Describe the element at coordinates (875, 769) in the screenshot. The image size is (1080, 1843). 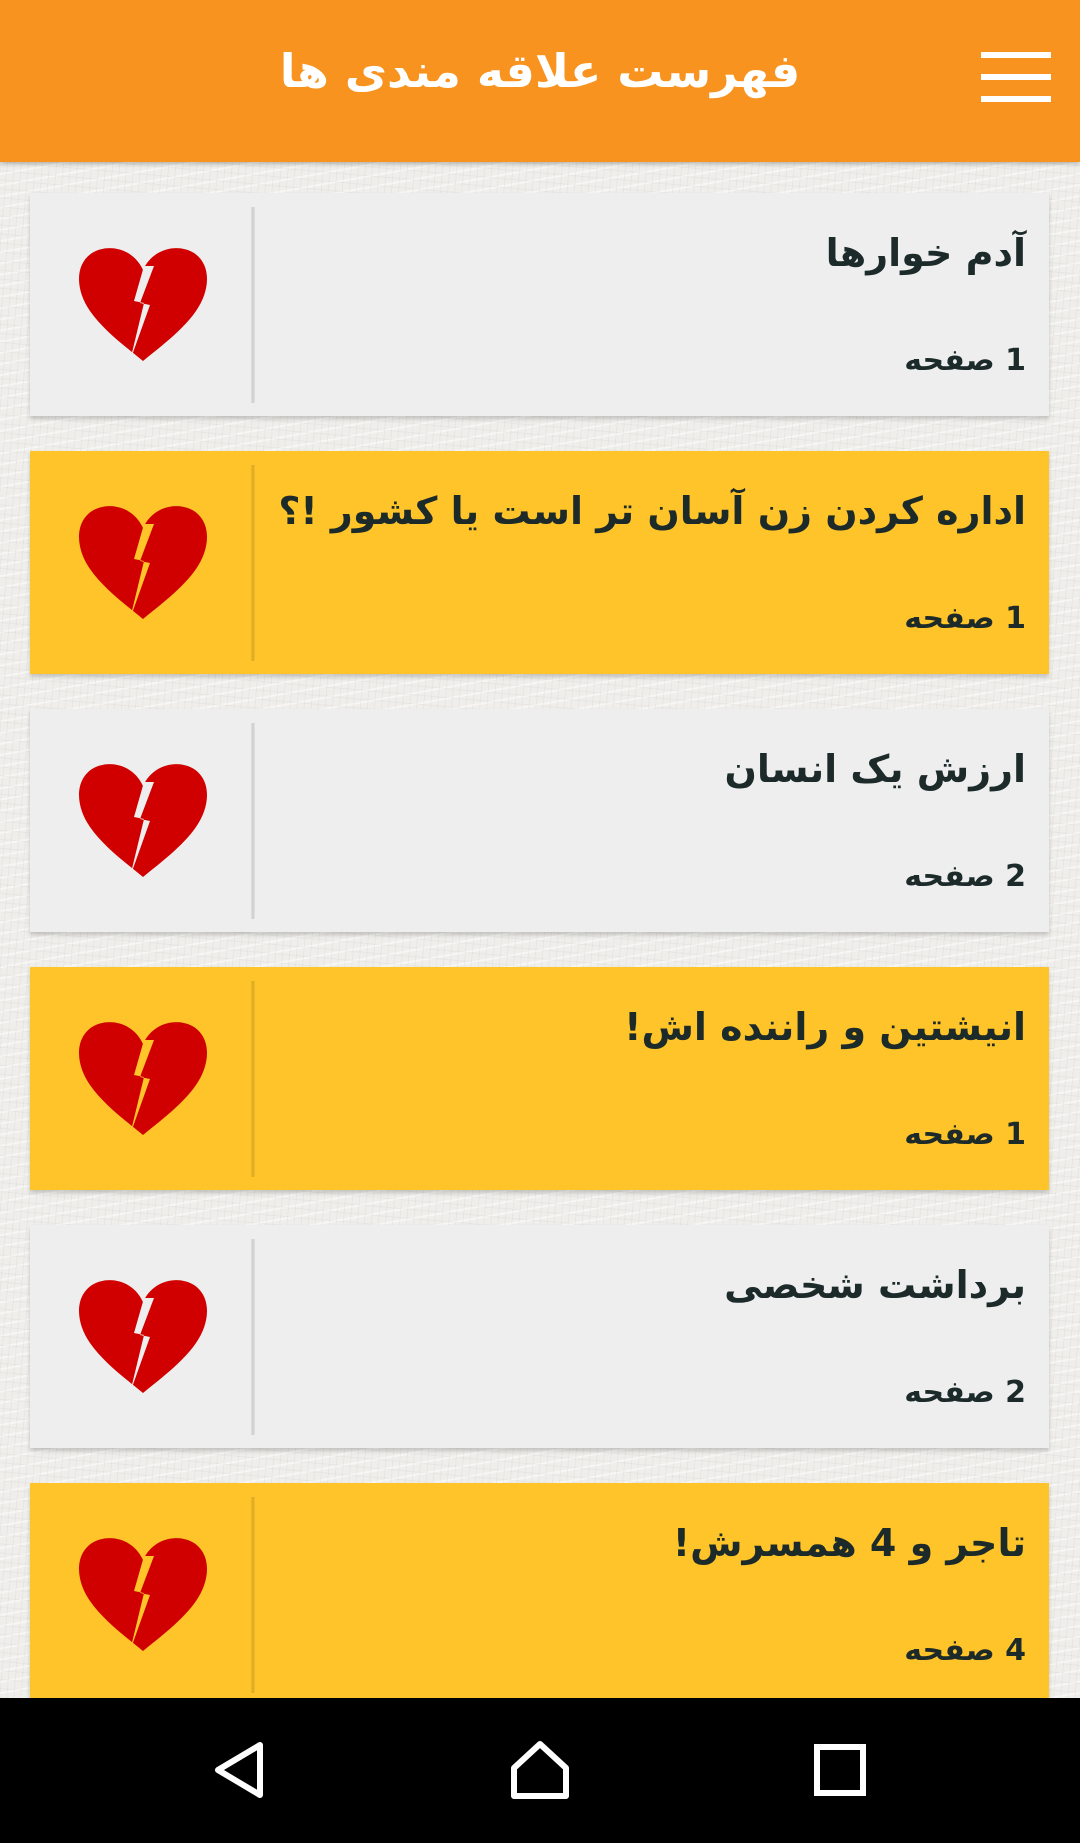
I see `item-title: ارزش یک انسان` at that location.